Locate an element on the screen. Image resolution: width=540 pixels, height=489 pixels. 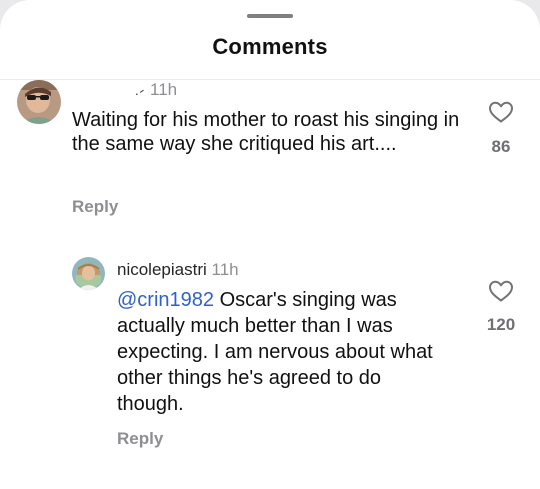
drag-handle is located at coordinates (270, 16).